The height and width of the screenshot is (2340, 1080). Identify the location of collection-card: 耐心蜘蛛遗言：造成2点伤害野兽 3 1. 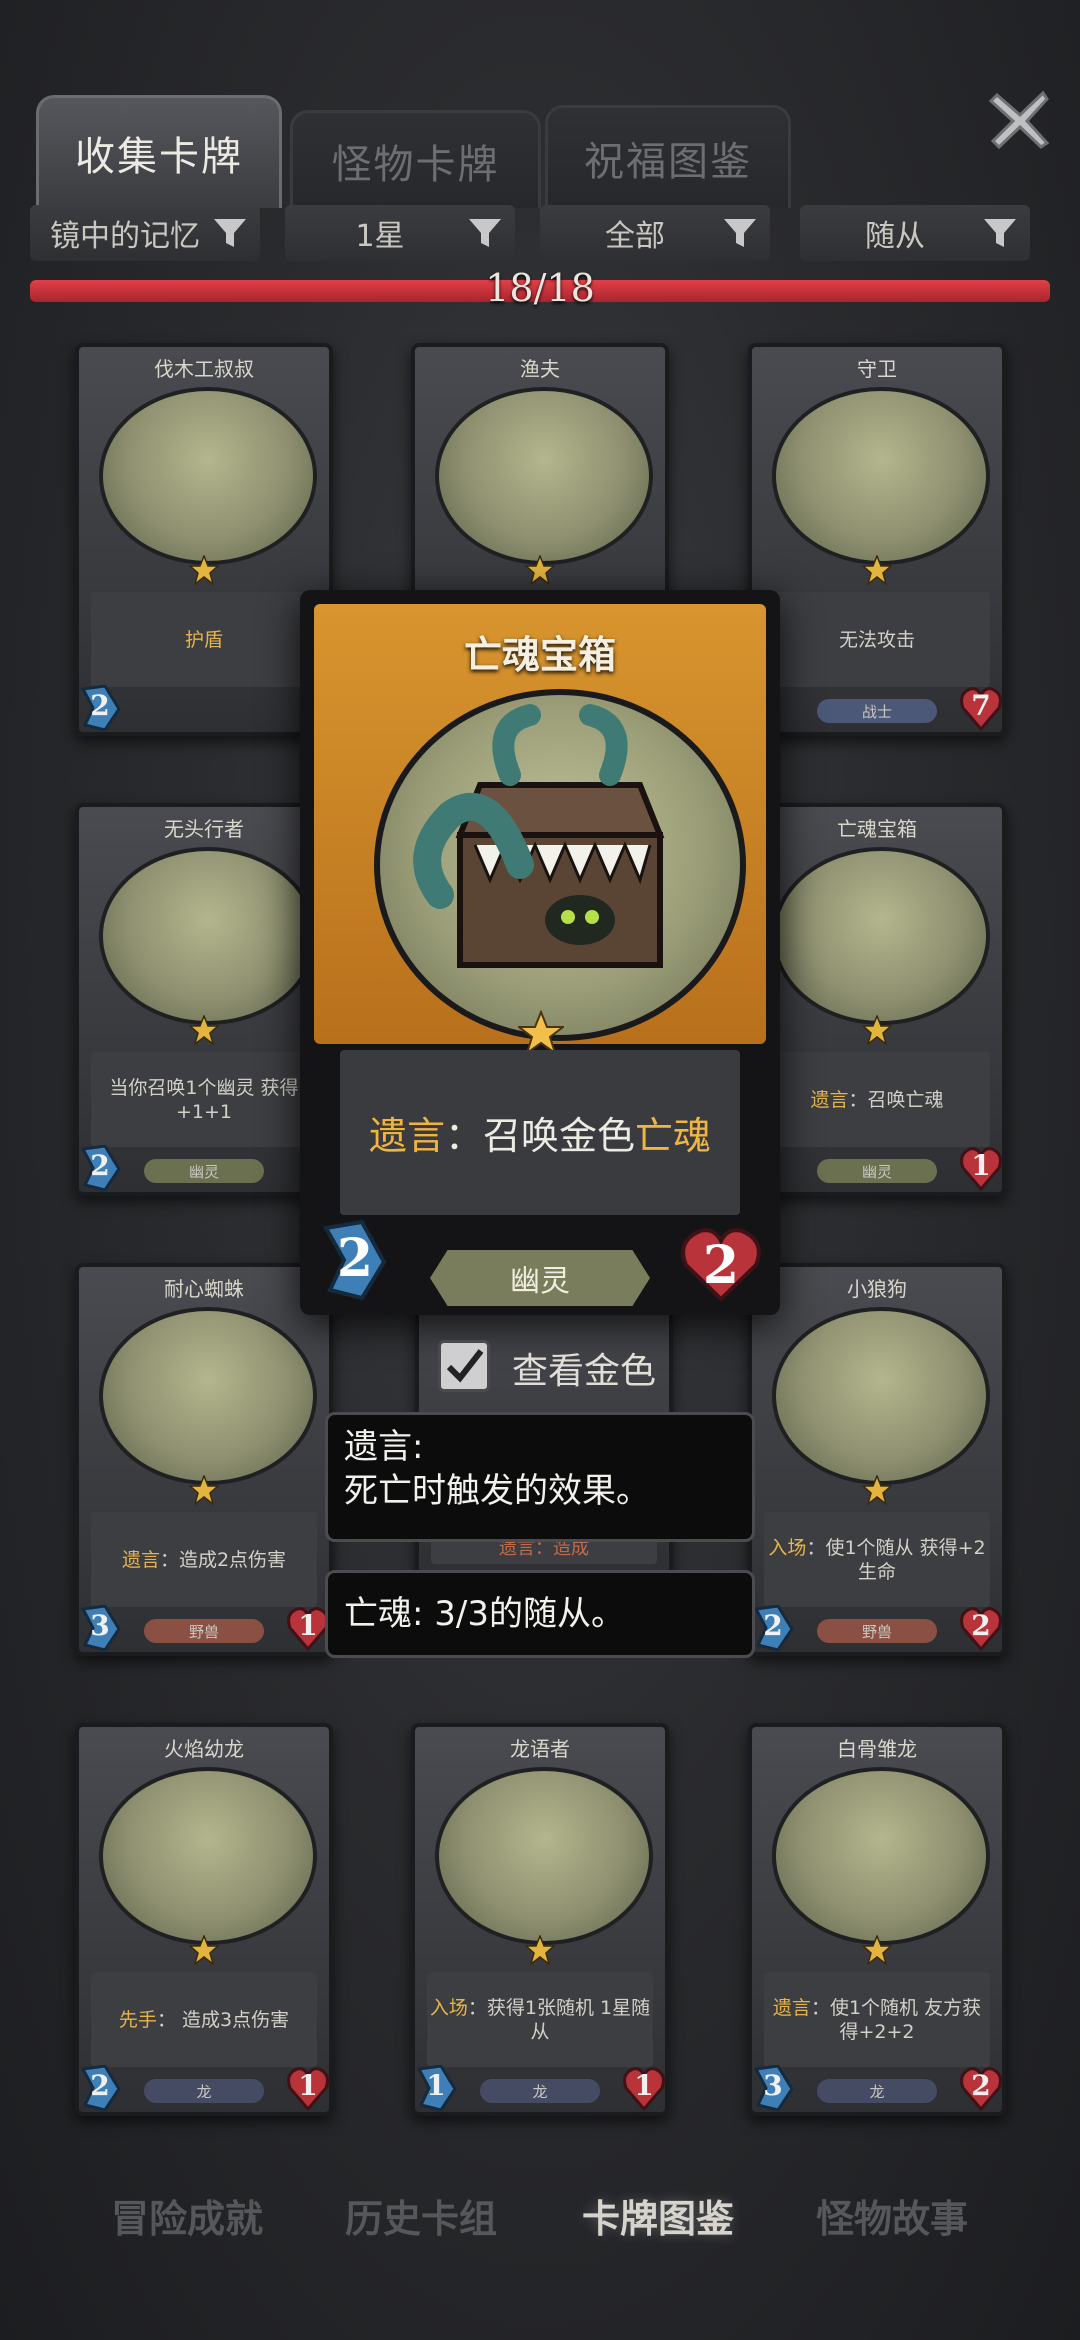
(204, 1459).